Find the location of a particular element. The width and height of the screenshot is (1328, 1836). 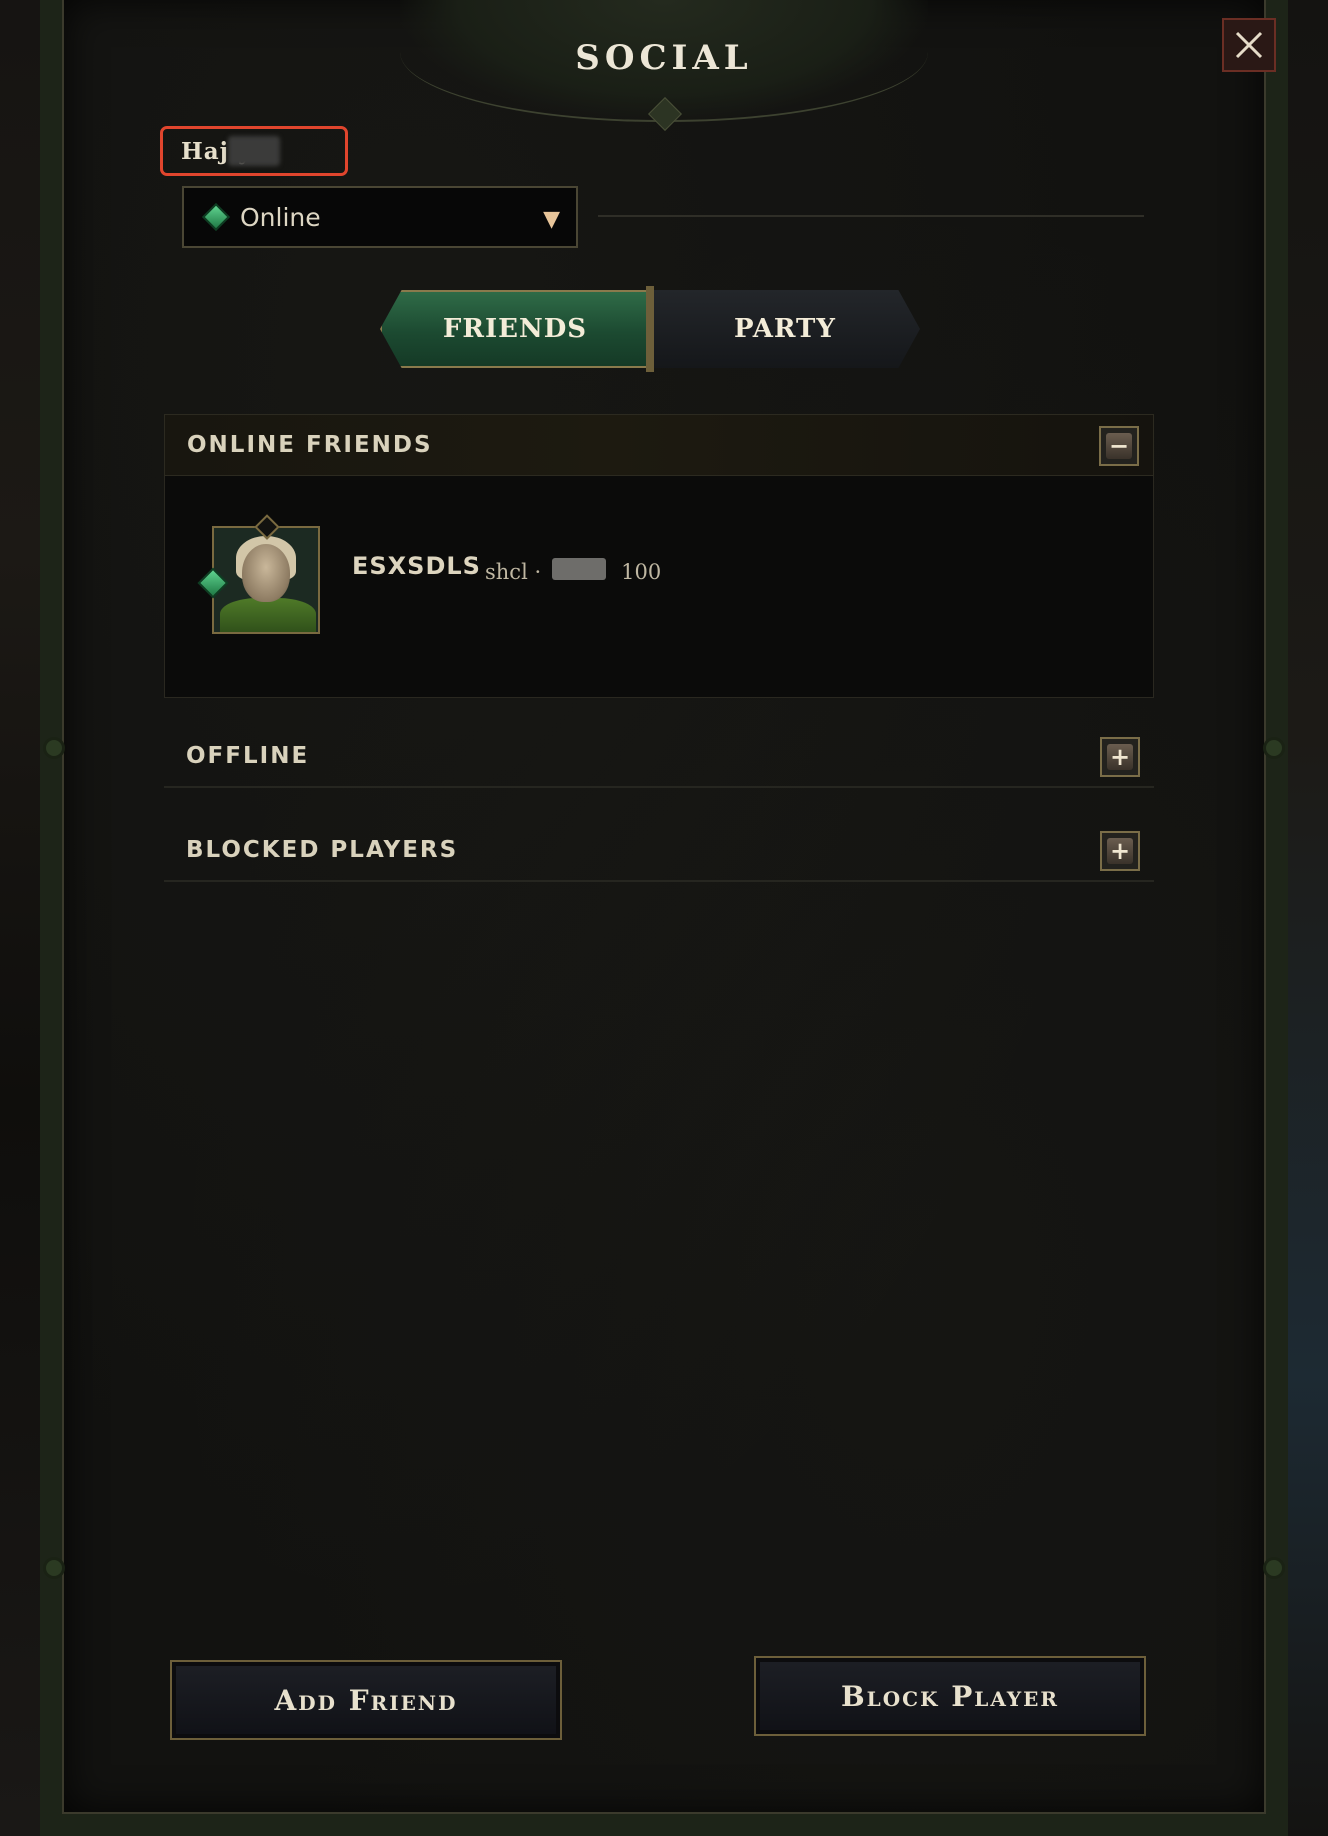

minus-icon: − is located at coordinates (1119, 446).